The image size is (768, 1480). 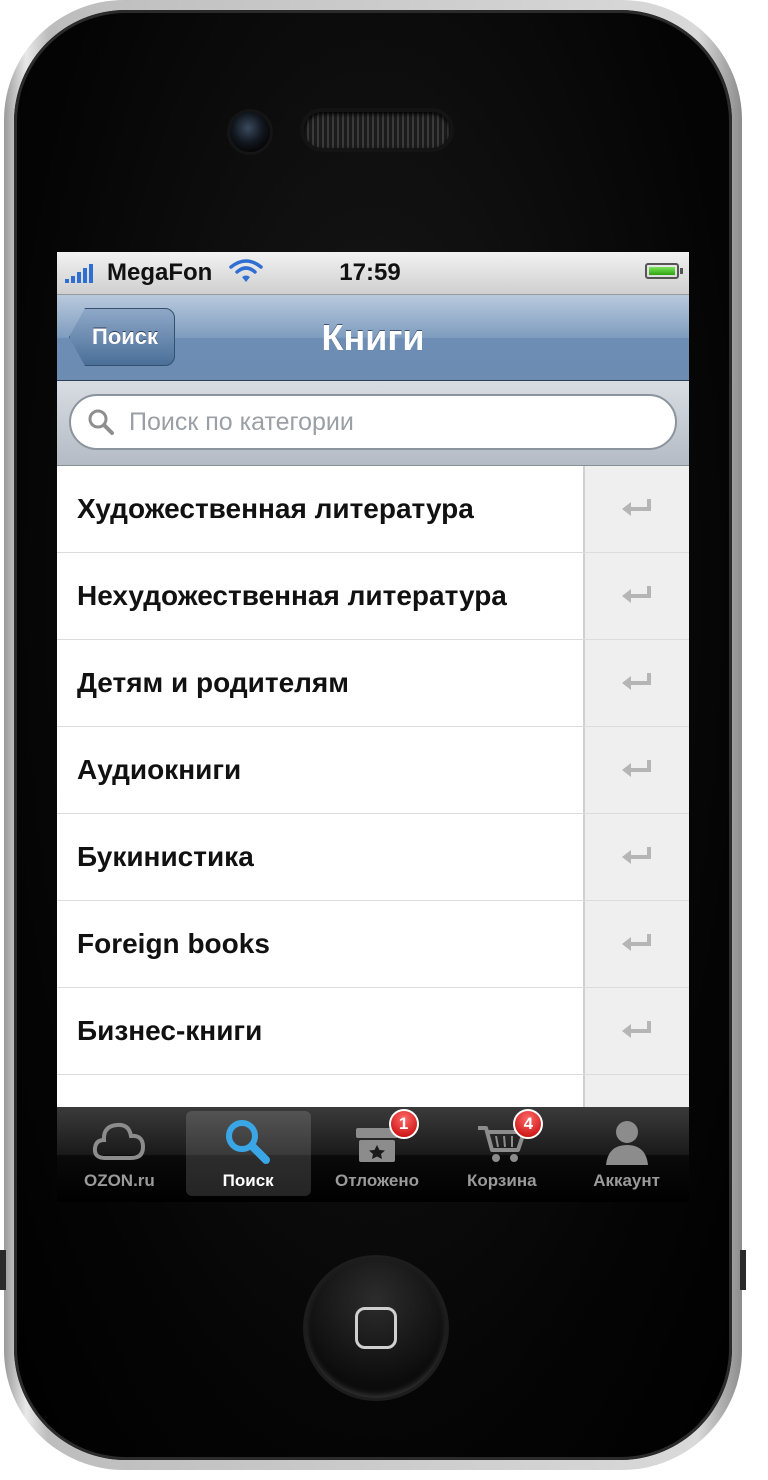 I want to click on tab-account: Аккаунт, so click(x=626, y=1154).